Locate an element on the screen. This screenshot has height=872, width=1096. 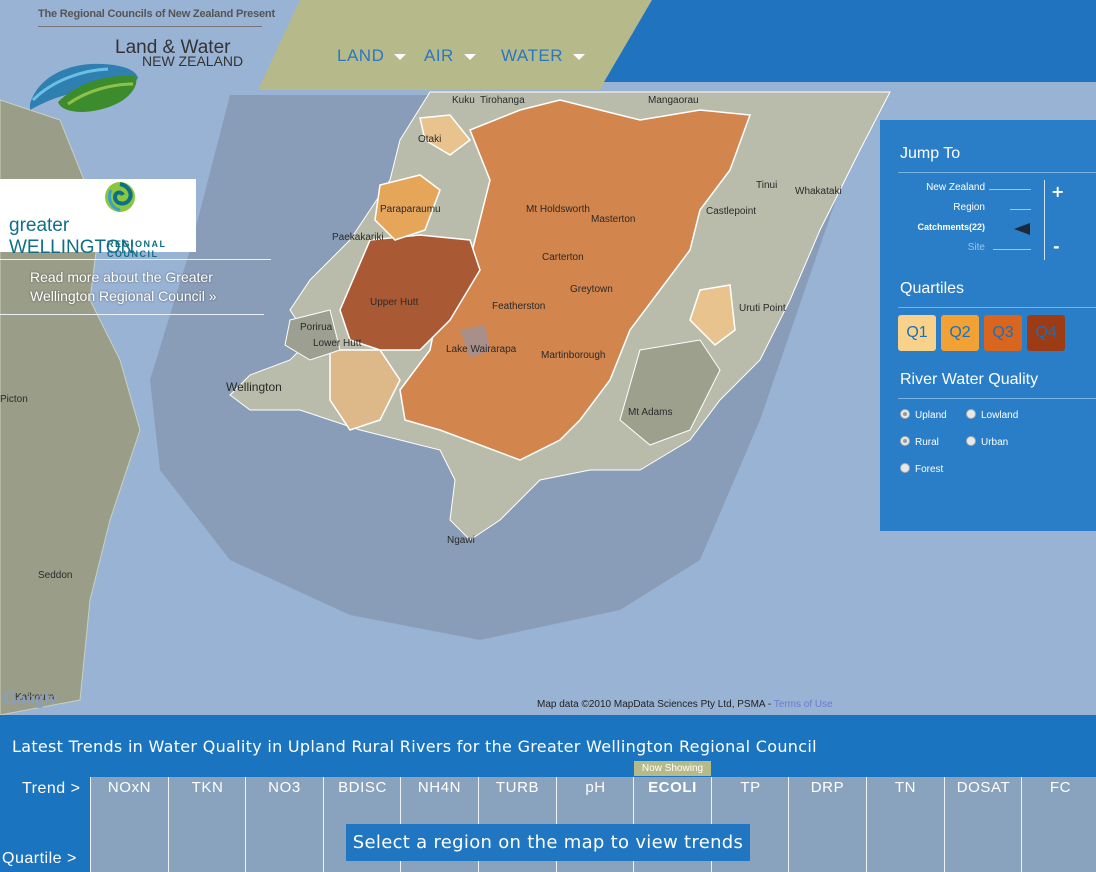
land-water-logo-icon is located at coordinates (85, 83).